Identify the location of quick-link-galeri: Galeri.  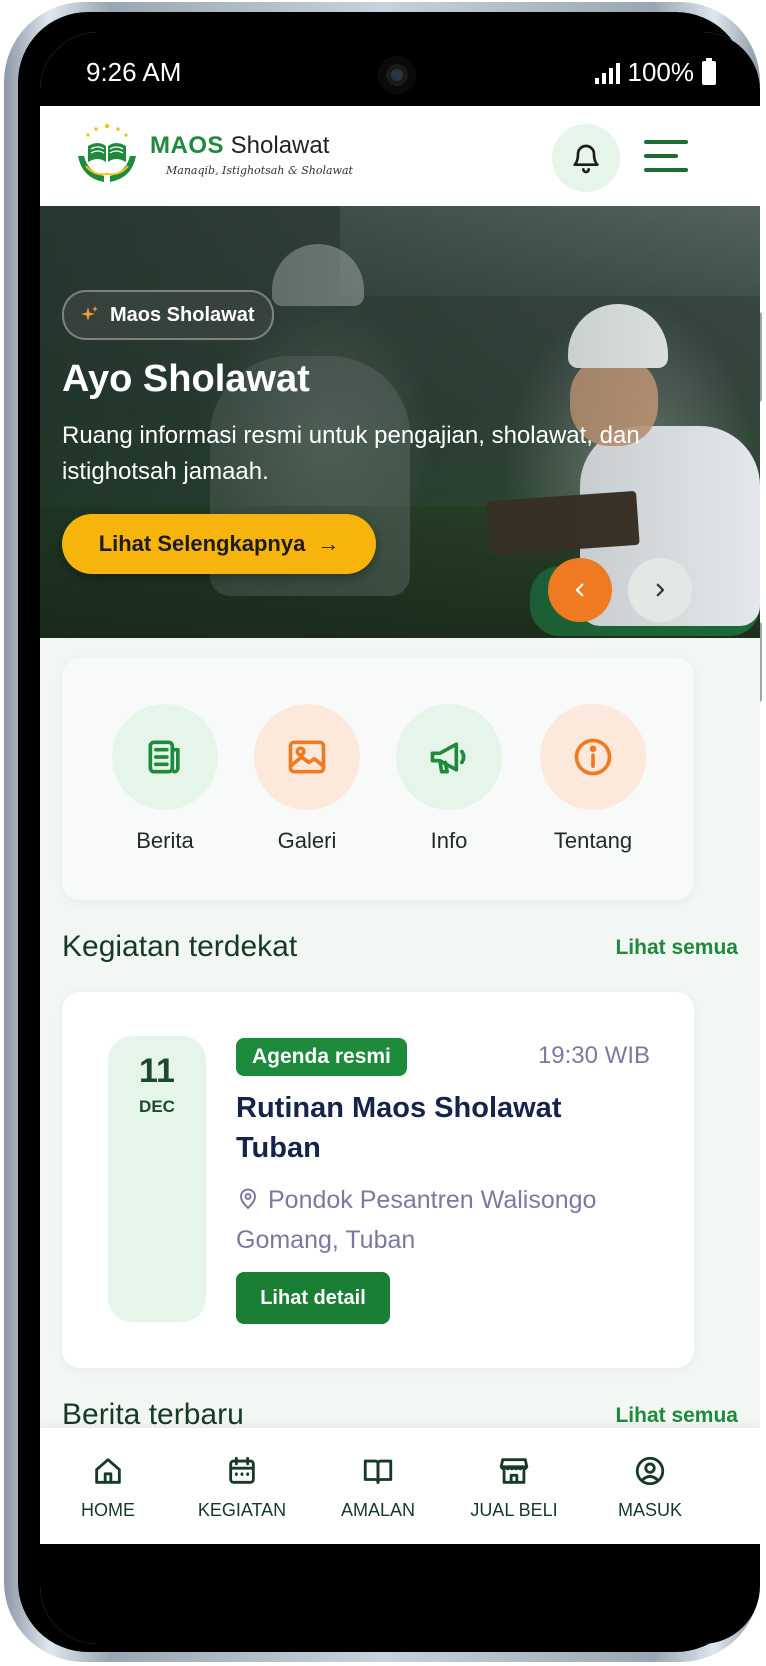
(307, 779).